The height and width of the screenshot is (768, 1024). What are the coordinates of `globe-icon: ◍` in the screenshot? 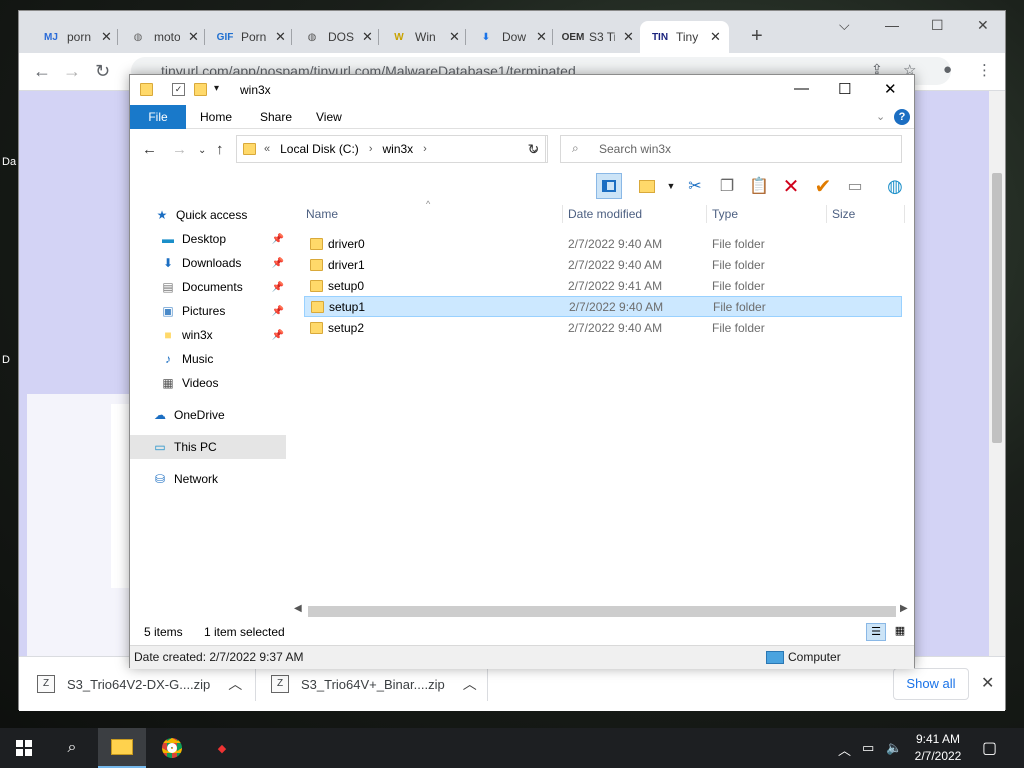 It's located at (895, 186).